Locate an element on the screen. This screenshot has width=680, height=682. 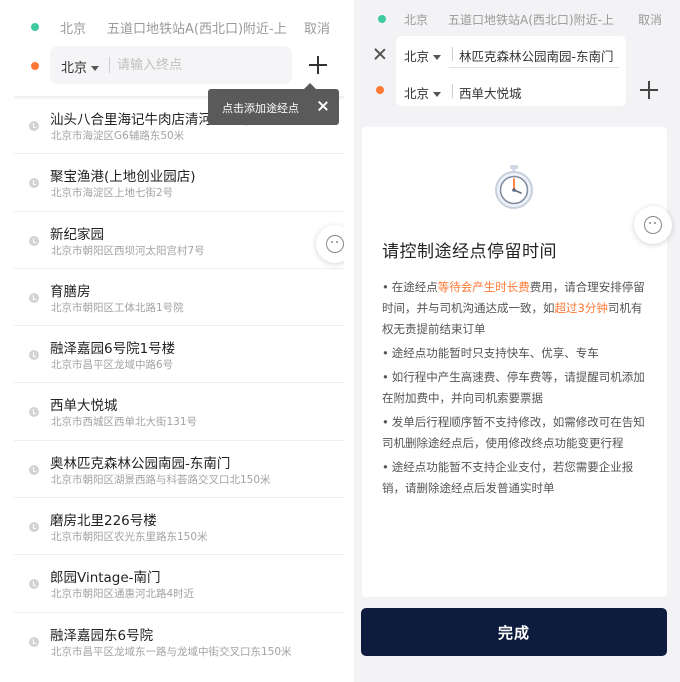
list-item: 聚宝渔港(上地创业园店) 北京市海淀区上地七街2号 is located at coordinates (179, 183).